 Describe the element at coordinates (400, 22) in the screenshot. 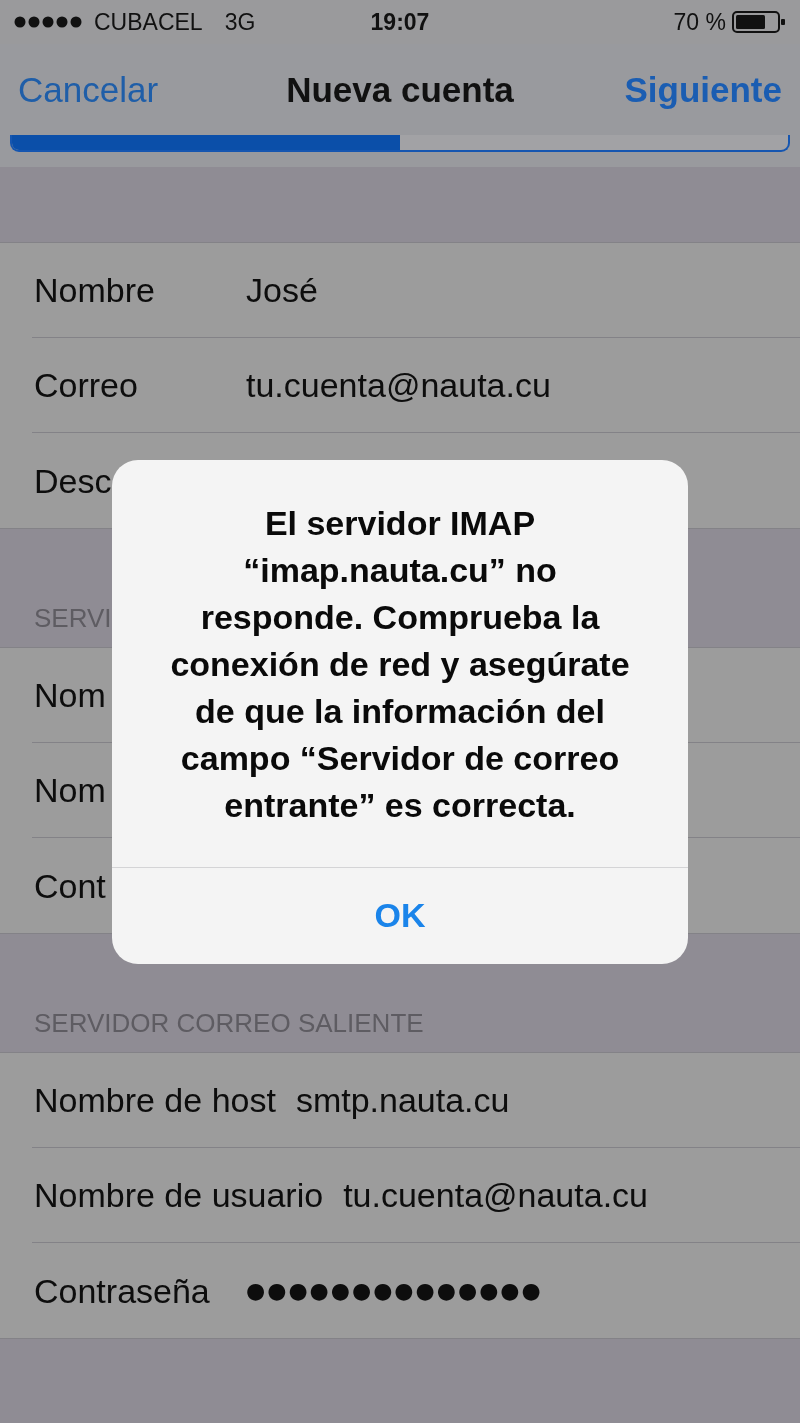

I see `clock-time: 19:07` at that location.